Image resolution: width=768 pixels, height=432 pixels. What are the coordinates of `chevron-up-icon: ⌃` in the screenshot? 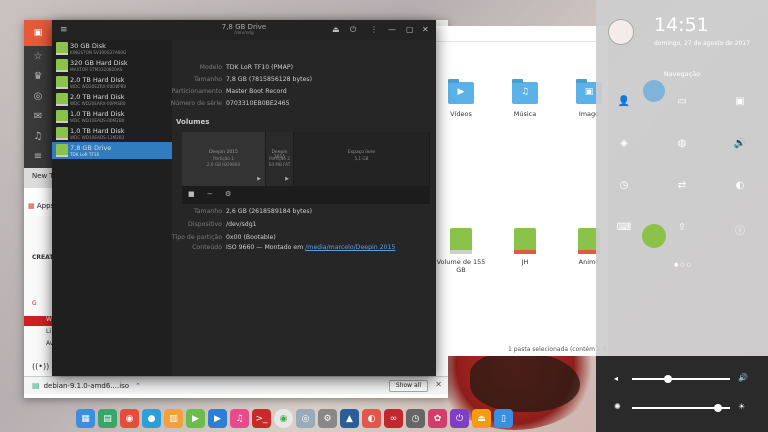 It's located at (138, 386).